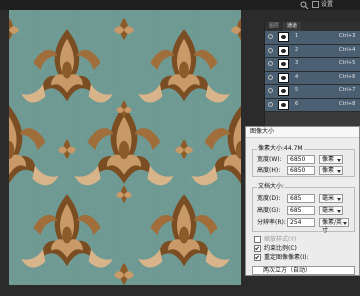 This screenshot has width=360, height=296. I want to click on doc-width-input: 685, so click(301, 198).